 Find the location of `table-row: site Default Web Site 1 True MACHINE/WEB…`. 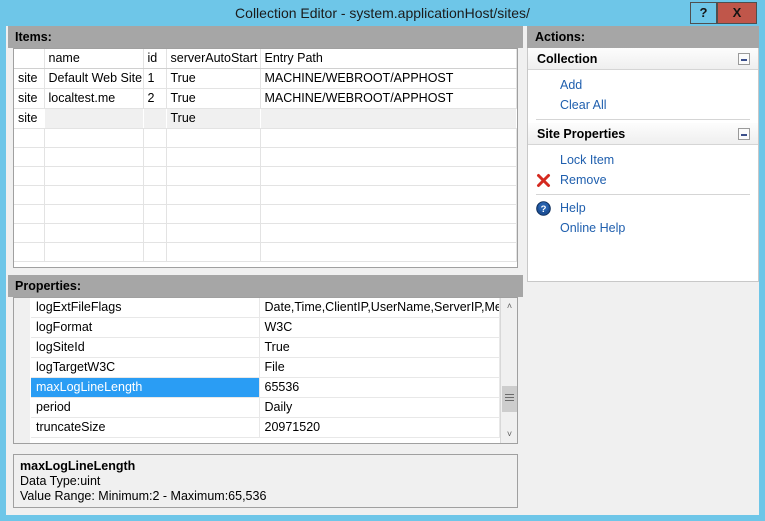

table-row: site Default Web Site 1 True MACHINE/WEB… is located at coordinates (265, 78).